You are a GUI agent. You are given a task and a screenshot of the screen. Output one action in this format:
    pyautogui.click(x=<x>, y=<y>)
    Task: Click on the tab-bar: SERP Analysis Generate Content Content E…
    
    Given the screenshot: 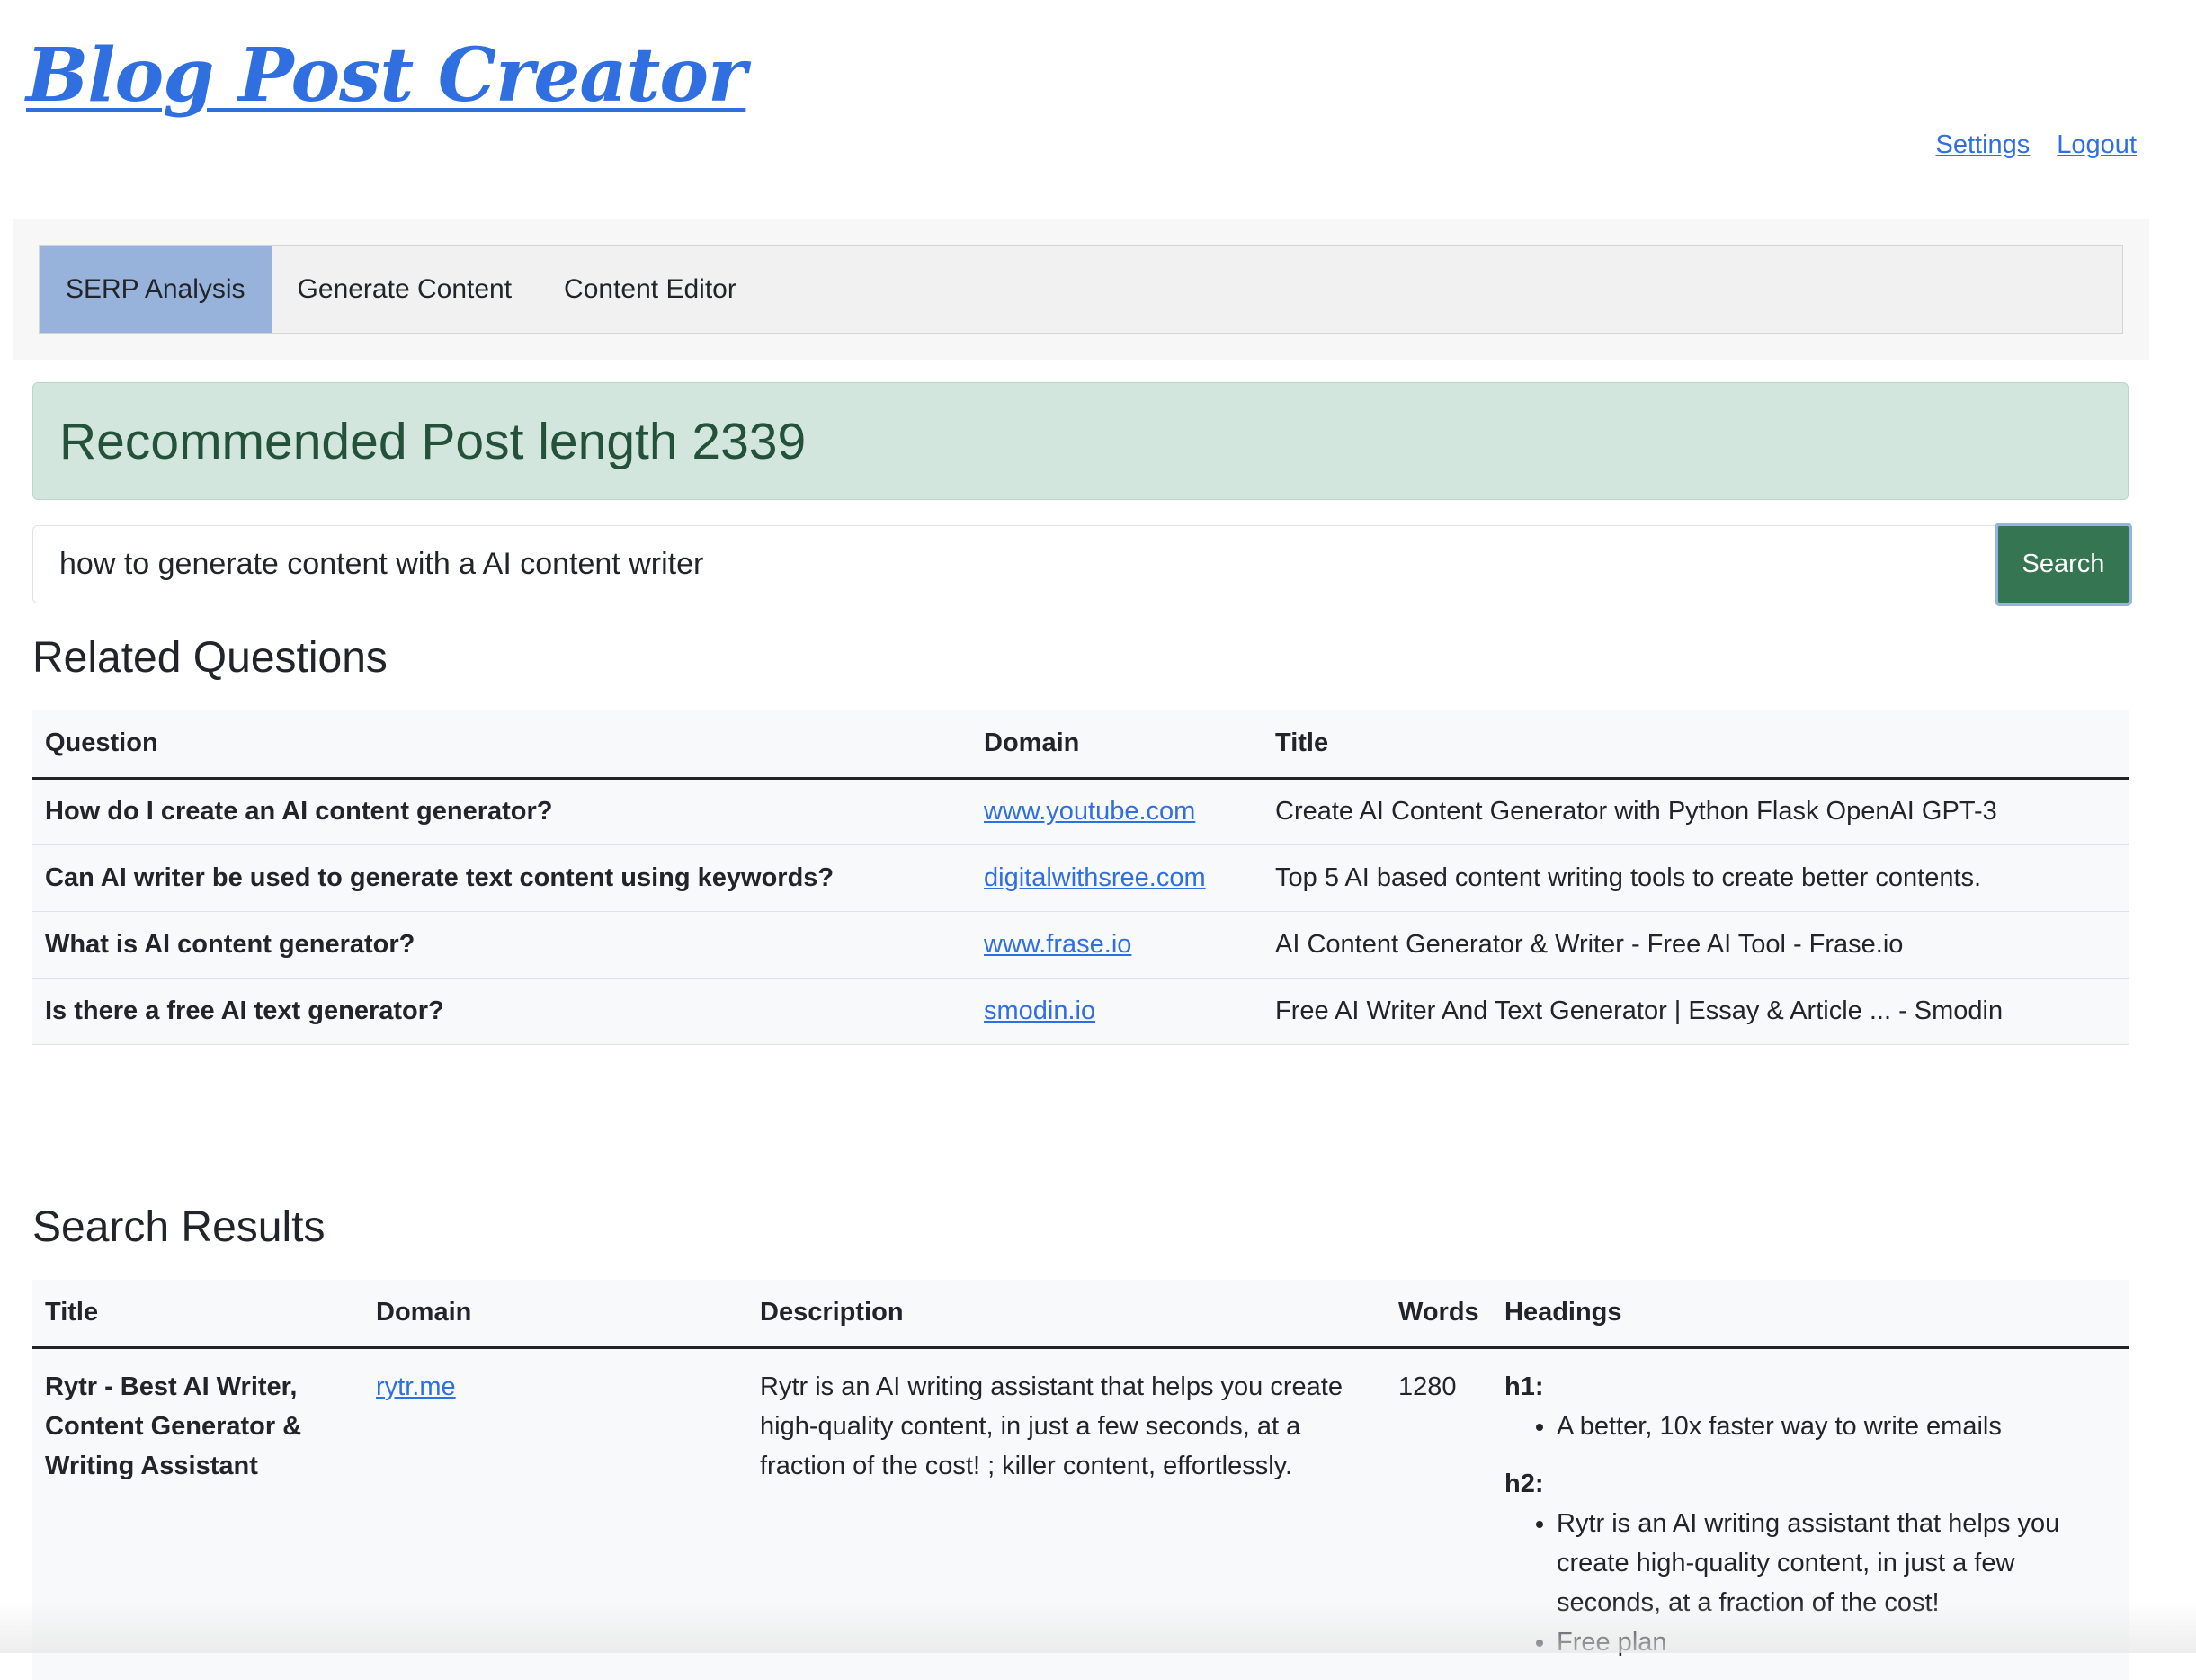 What is the action you would take?
    pyautogui.click(x=1081, y=290)
    